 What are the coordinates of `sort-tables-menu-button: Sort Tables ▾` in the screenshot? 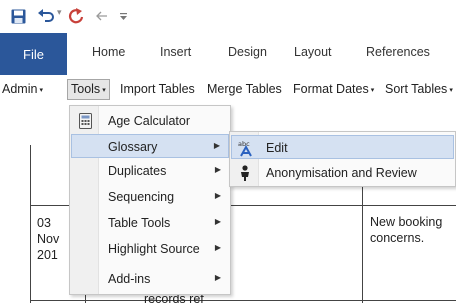 It's located at (419, 89).